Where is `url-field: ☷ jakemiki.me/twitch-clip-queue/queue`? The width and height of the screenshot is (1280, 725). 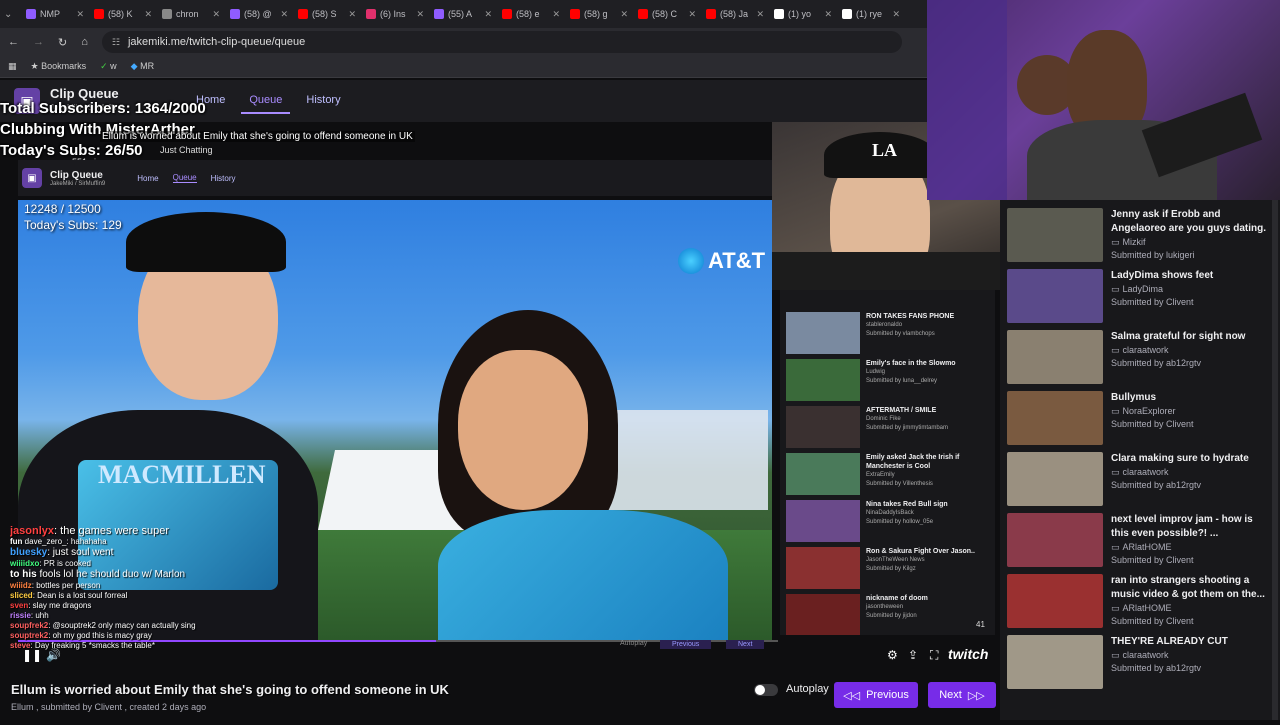
url-field: ☷ jakemiki.me/twitch-clip-queue/queue is located at coordinates (501, 42).